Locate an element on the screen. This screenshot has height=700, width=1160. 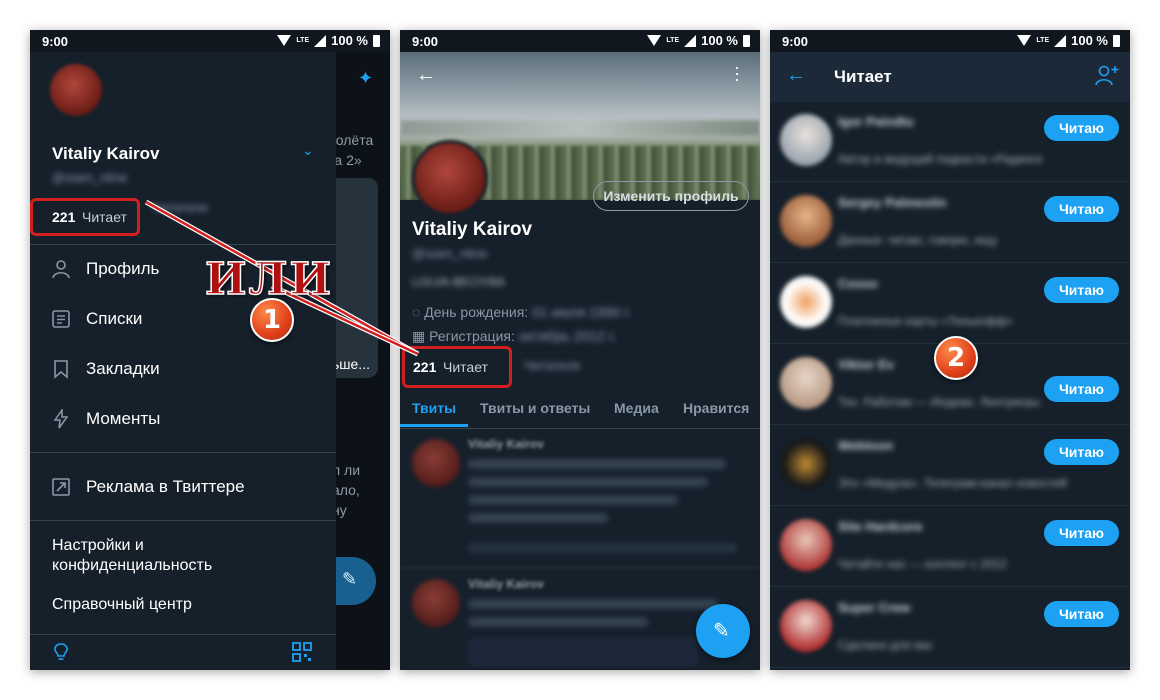
lightbulb-icon is located at coordinates (61, 654).